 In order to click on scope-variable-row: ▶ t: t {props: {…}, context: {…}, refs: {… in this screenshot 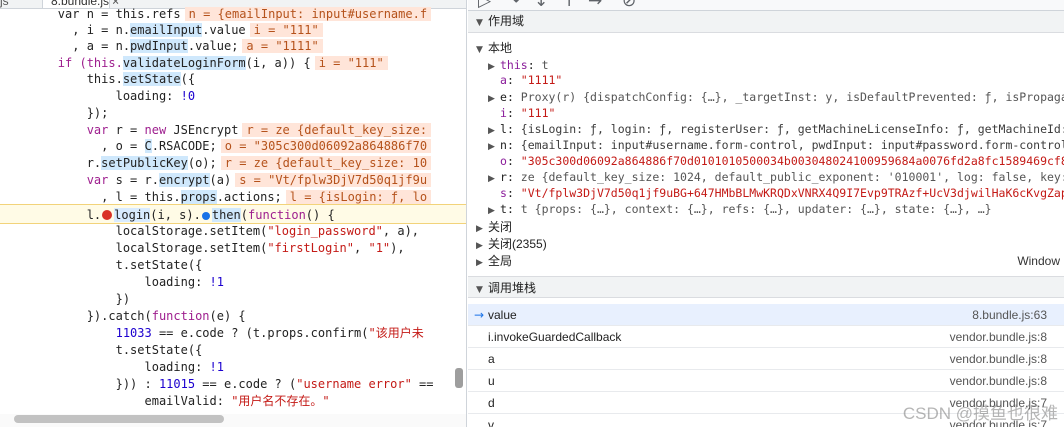, I will do `click(766, 209)`.